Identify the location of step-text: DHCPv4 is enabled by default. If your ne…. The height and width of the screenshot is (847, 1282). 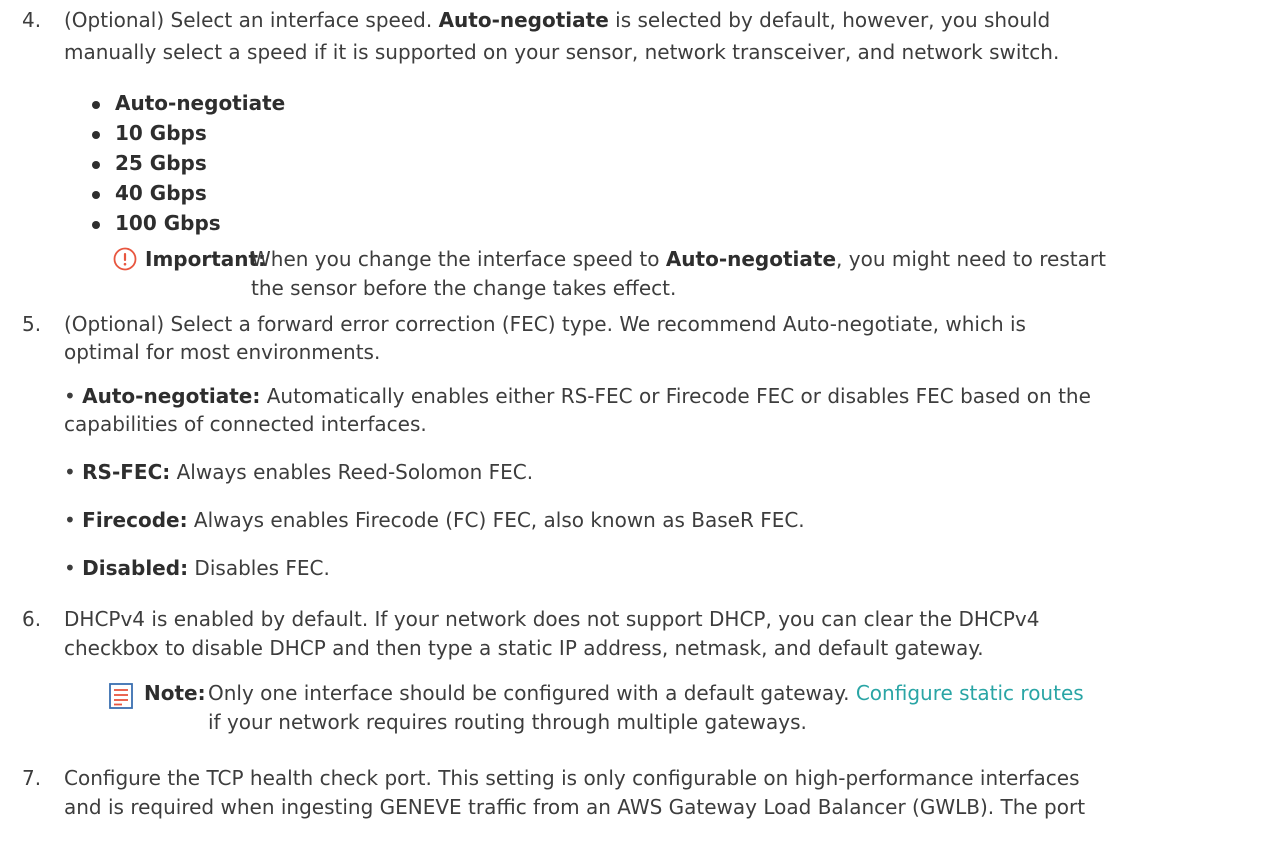
(552, 619).